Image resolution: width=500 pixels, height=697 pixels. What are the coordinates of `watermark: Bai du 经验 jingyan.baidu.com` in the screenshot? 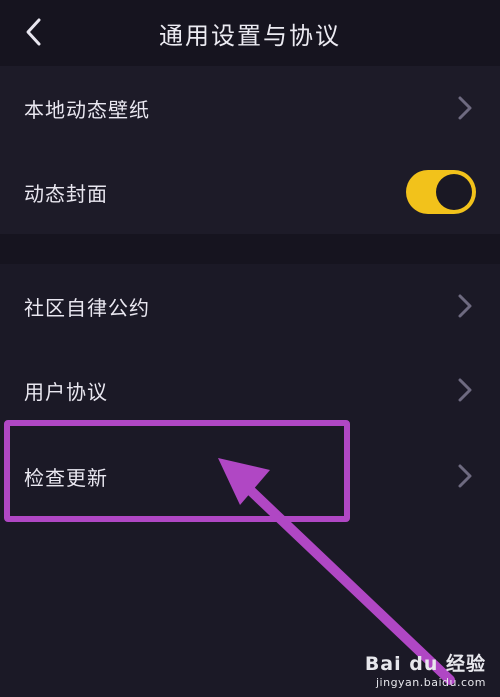 It's located at (425, 669).